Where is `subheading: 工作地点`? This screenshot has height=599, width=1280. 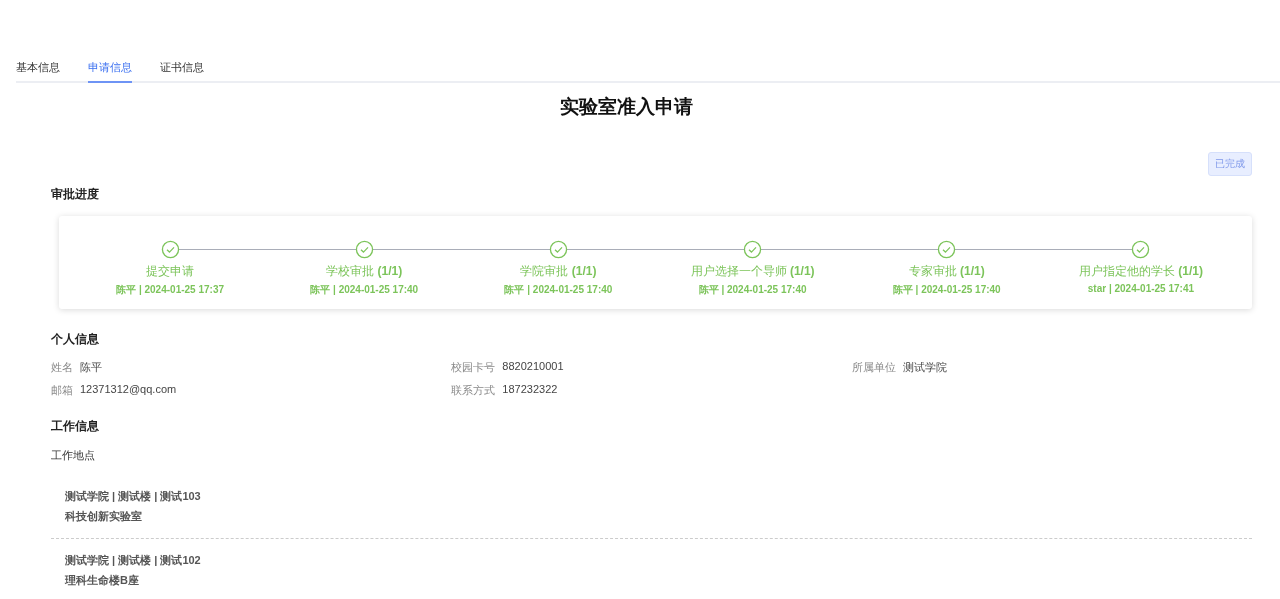
subheading: 工作地点 is located at coordinates (73, 455).